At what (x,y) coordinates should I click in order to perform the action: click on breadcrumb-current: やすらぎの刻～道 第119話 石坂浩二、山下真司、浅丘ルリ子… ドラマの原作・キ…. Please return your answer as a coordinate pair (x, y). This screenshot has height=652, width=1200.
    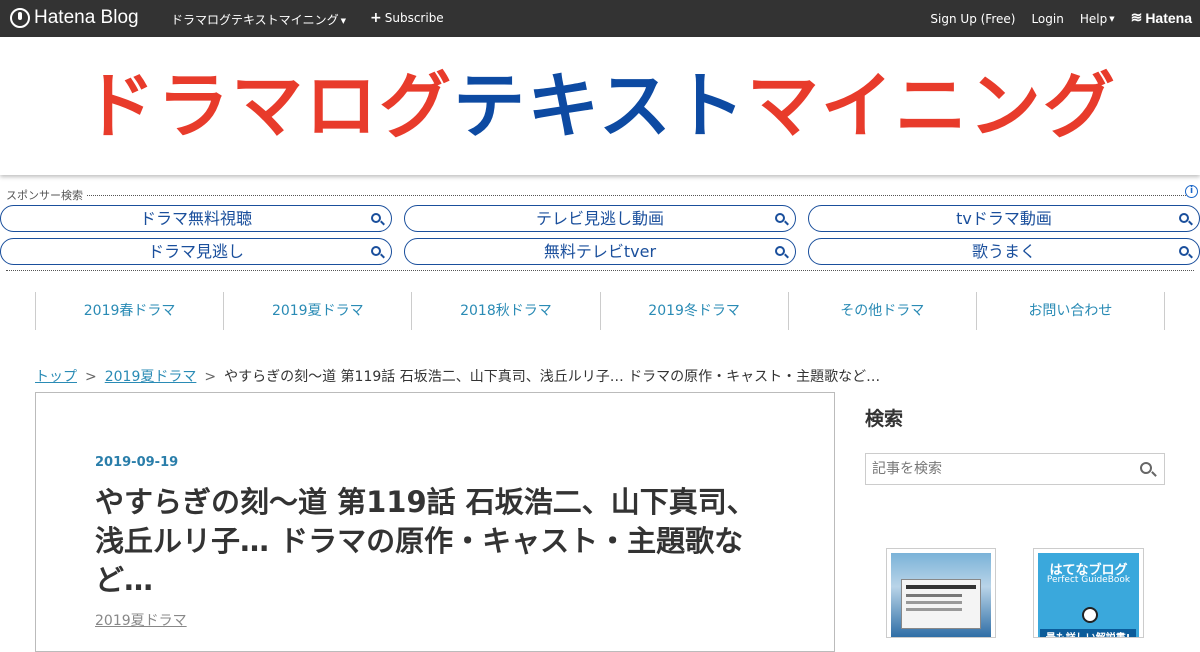
    Looking at the image, I should click on (552, 377).